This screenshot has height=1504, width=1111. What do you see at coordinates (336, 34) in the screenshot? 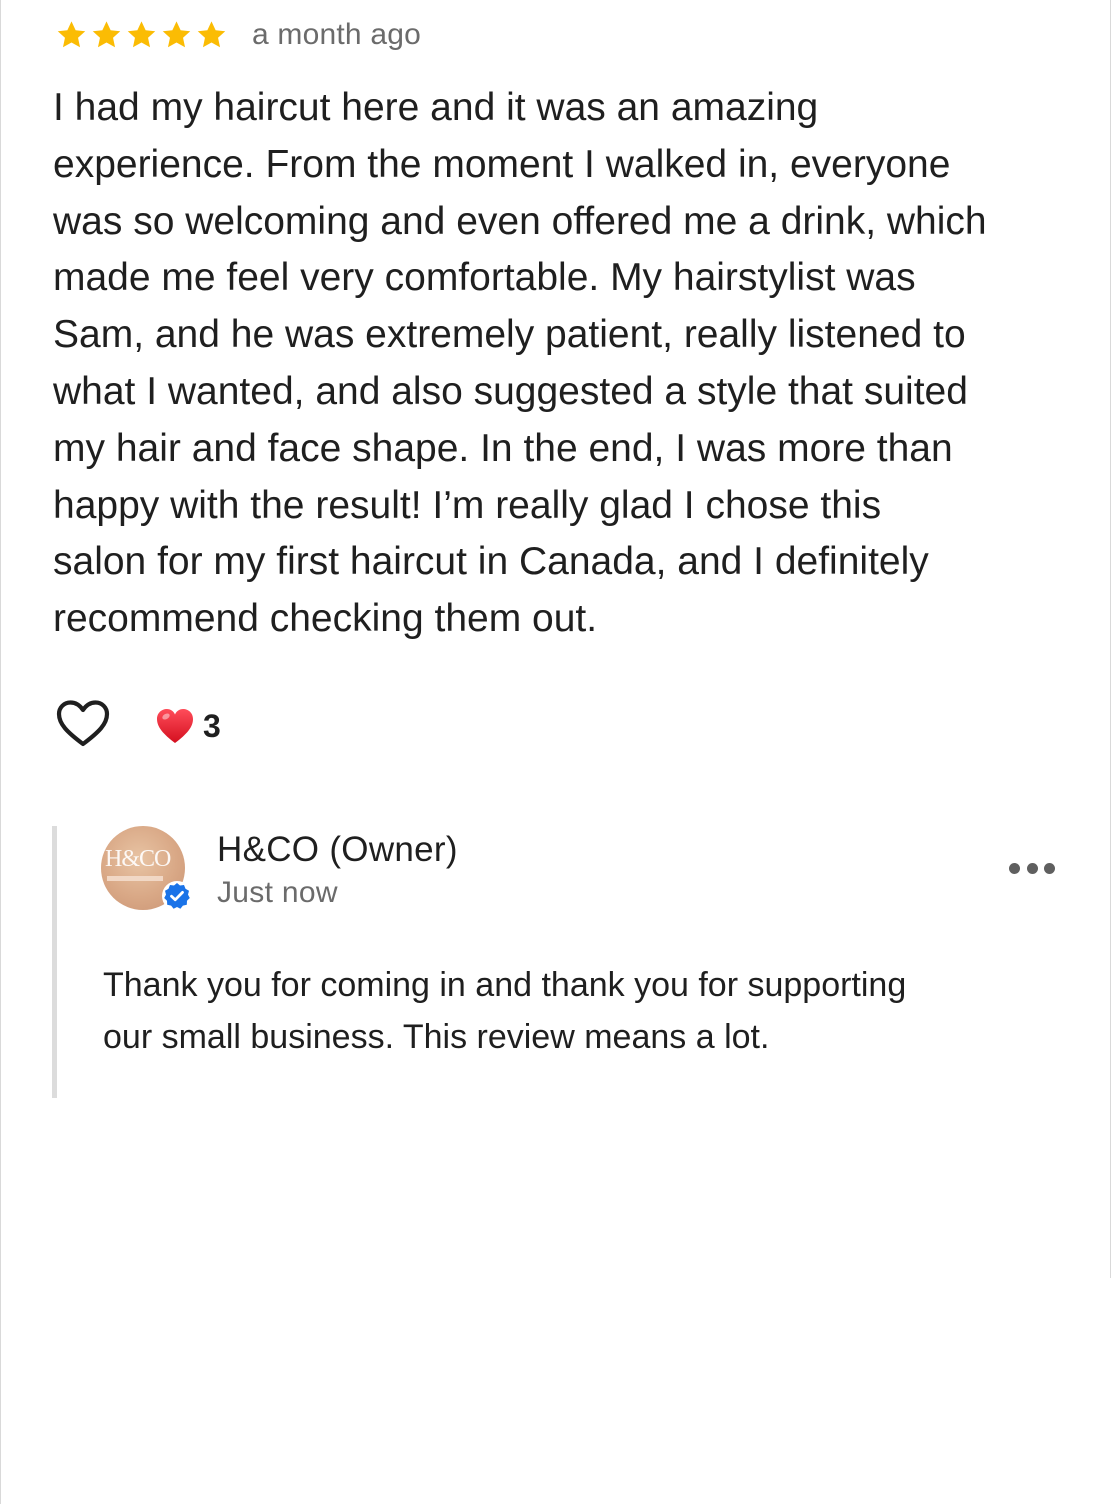
I see `review-time-ago: a month ago` at bounding box center [336, 34].